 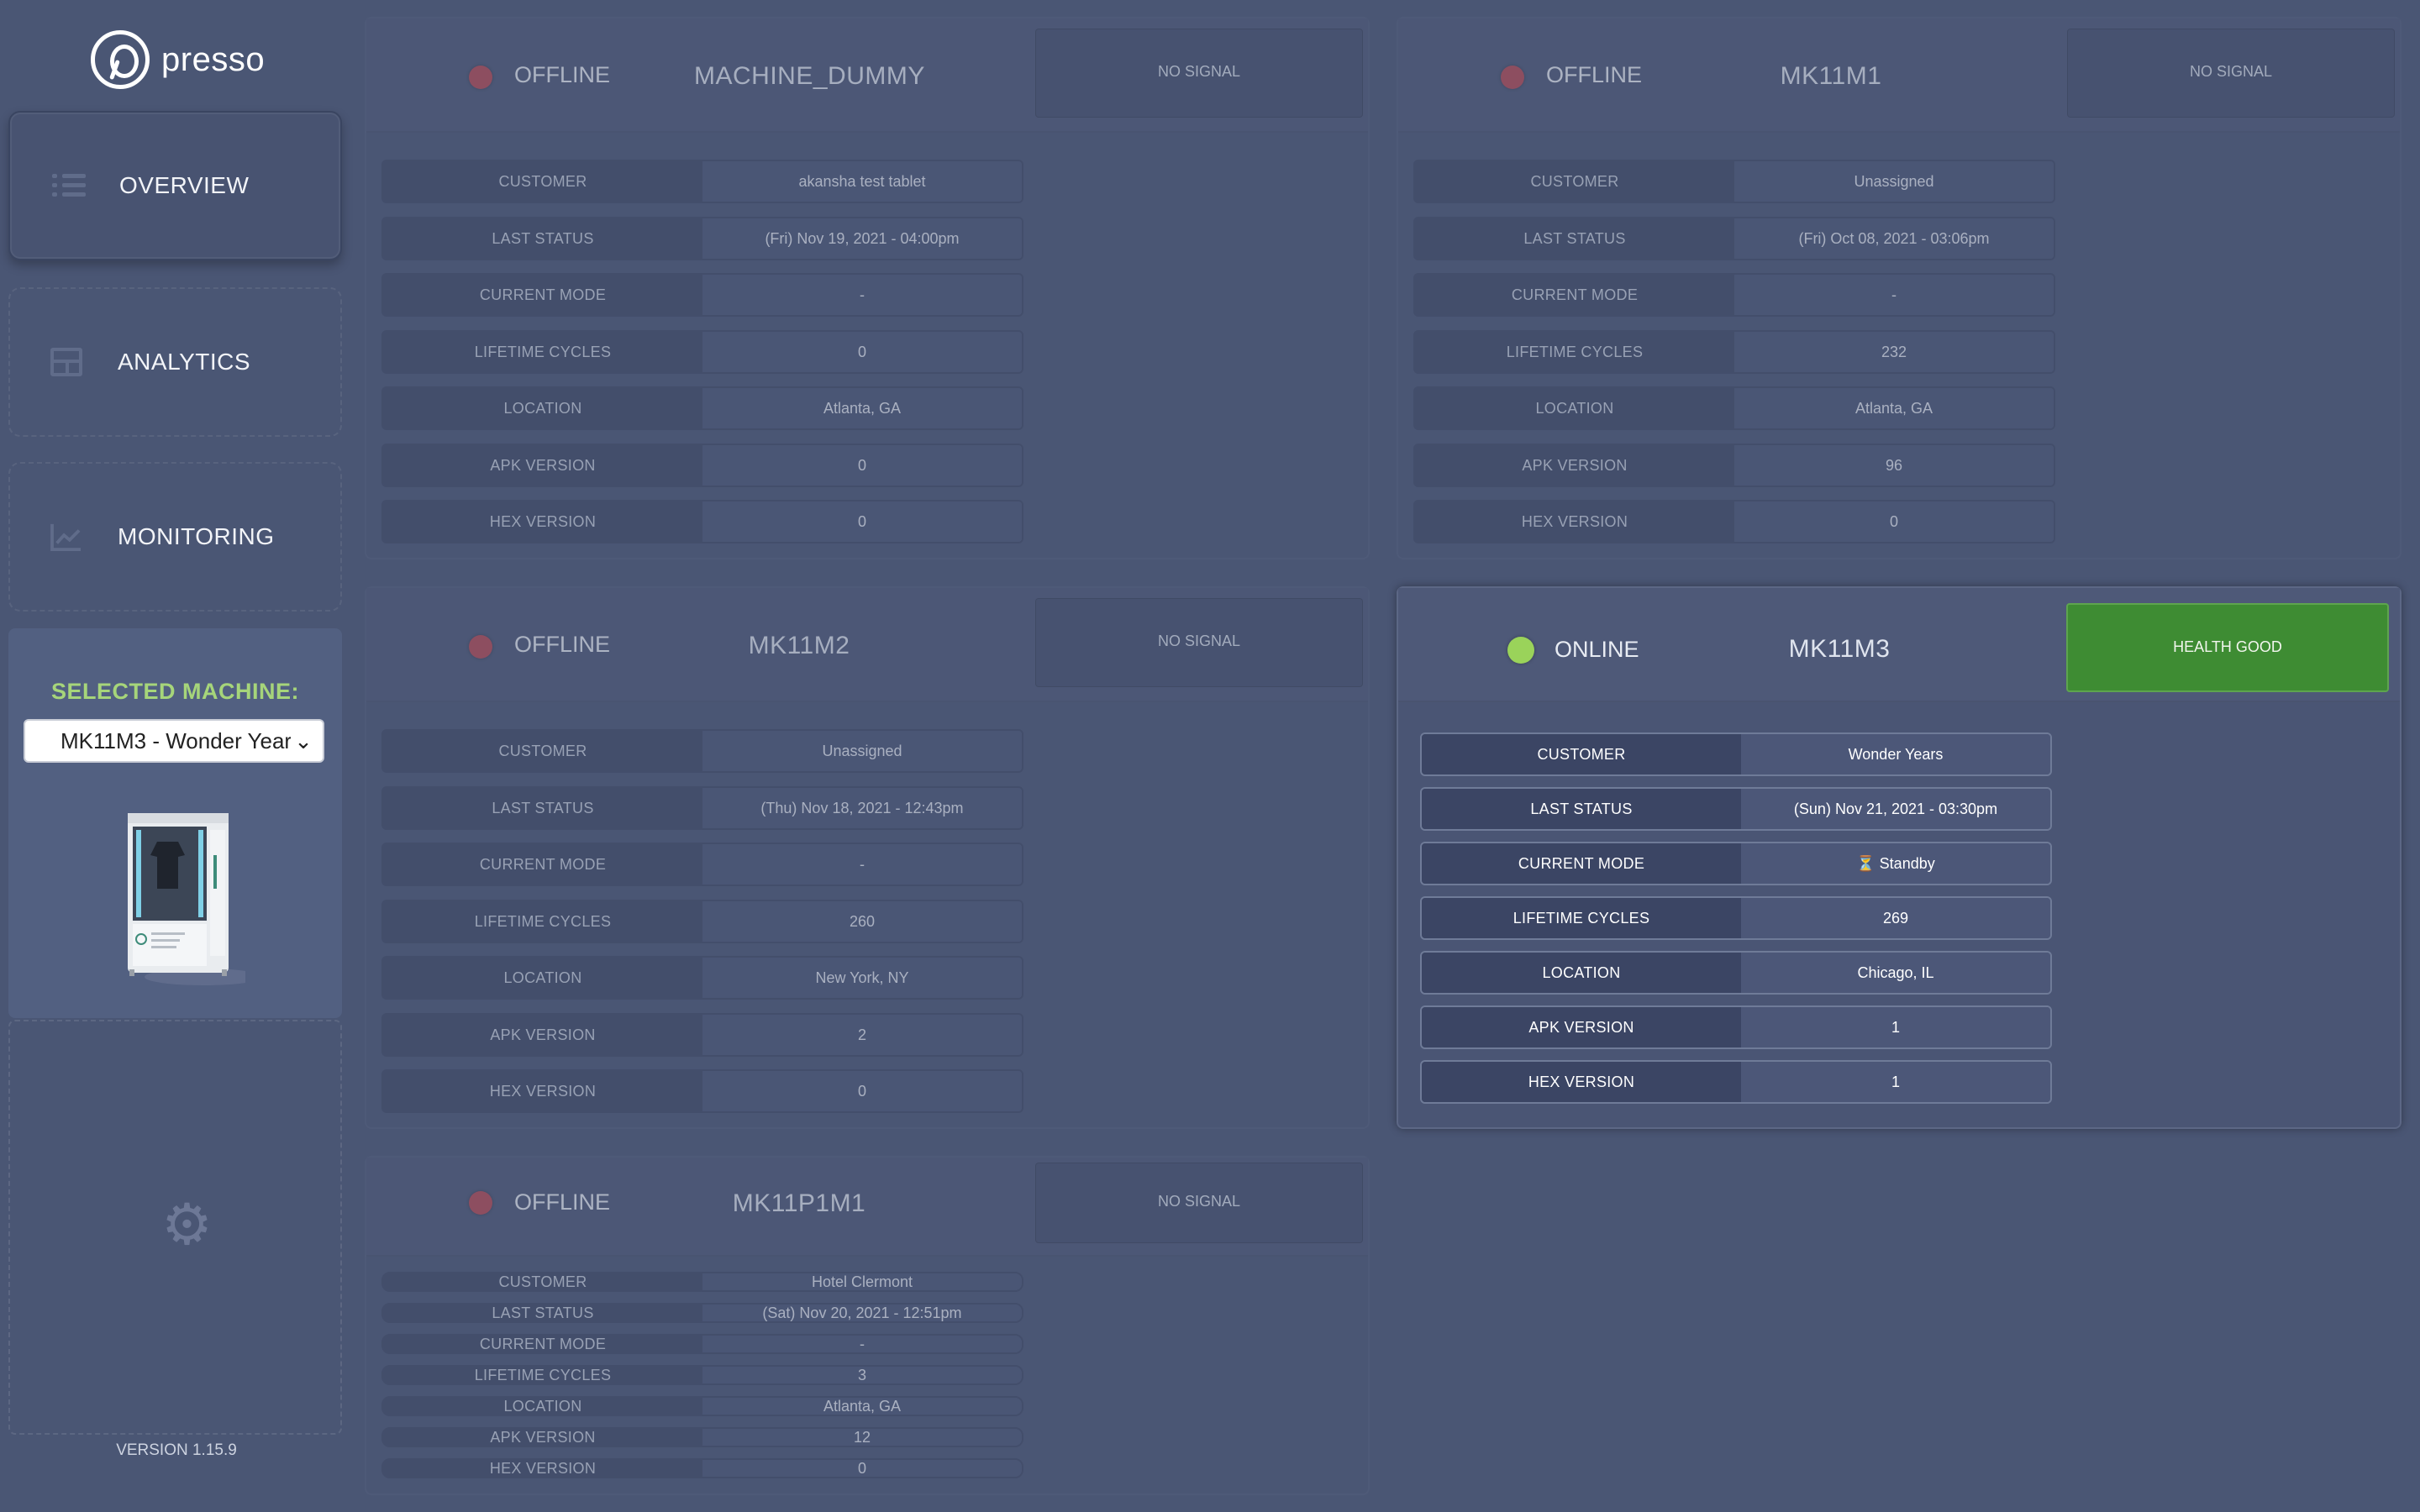 I want to click on info-row: LIFETIME CYCLES 3, so click(x=702, y=1375).